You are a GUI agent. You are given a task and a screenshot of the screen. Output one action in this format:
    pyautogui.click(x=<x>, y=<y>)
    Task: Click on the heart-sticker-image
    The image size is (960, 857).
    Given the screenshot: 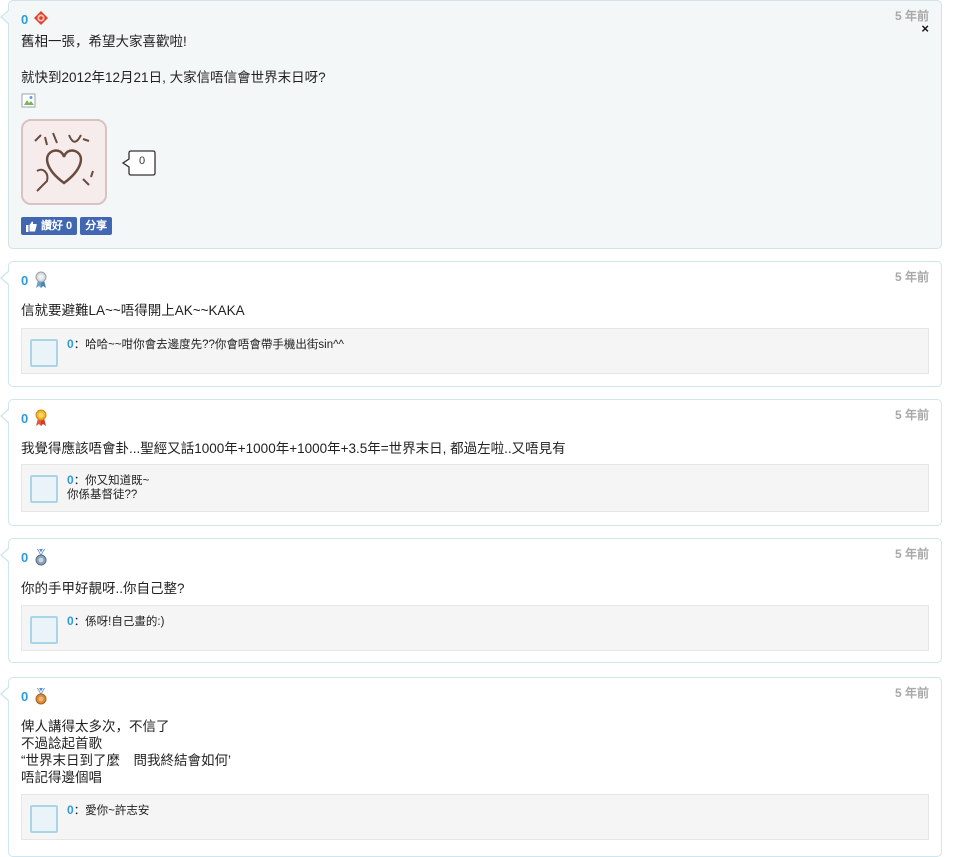 What is the action you would take?
    pyautogui.click(x=64, y=162)
    